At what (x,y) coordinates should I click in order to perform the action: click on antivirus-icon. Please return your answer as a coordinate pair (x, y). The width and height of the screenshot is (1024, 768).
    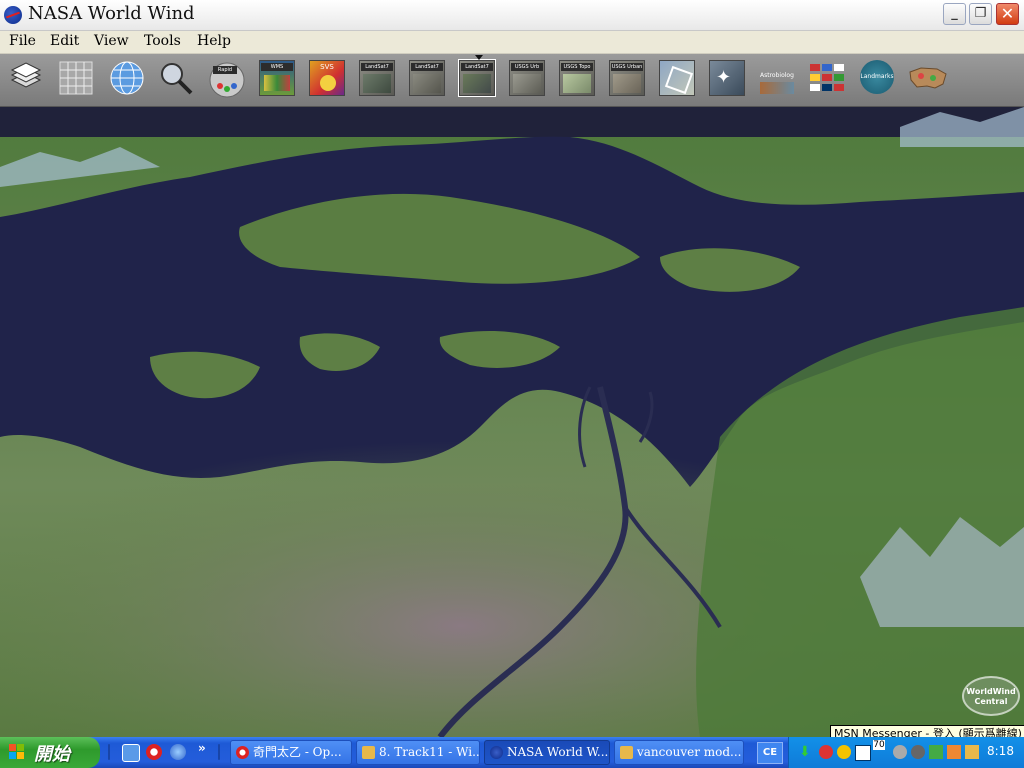
    Looking at the image, I should click on (918, 752).